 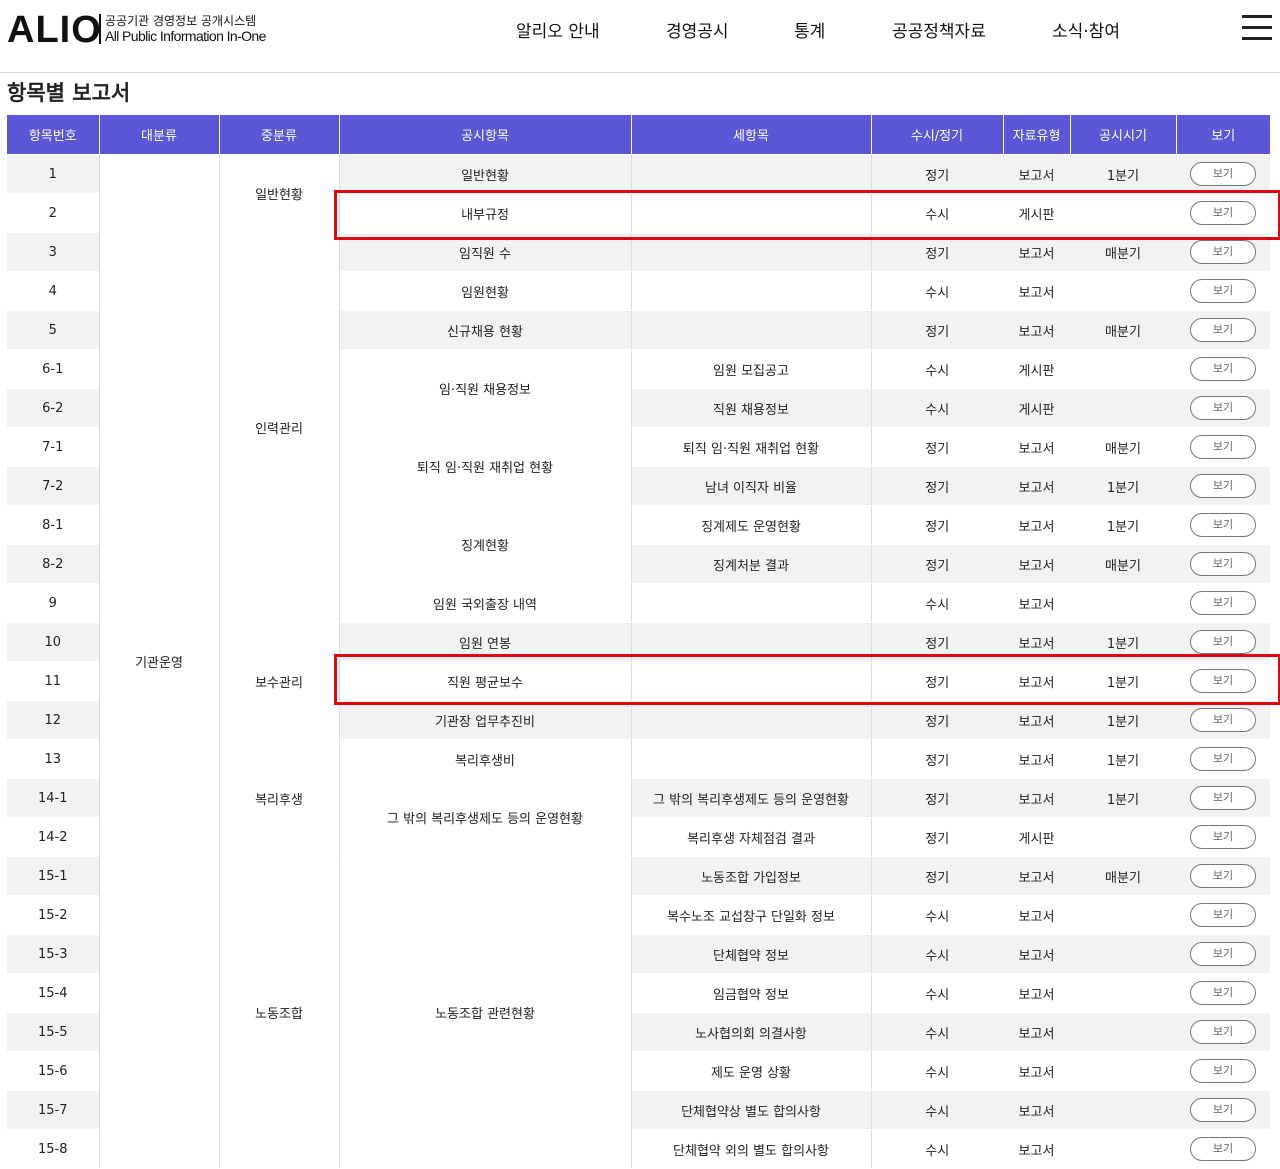 What do you see at coordinates (53, 1149) in the screenshot?
I see `cell-item-no: 15-8` at bounding box center [53, 1149].